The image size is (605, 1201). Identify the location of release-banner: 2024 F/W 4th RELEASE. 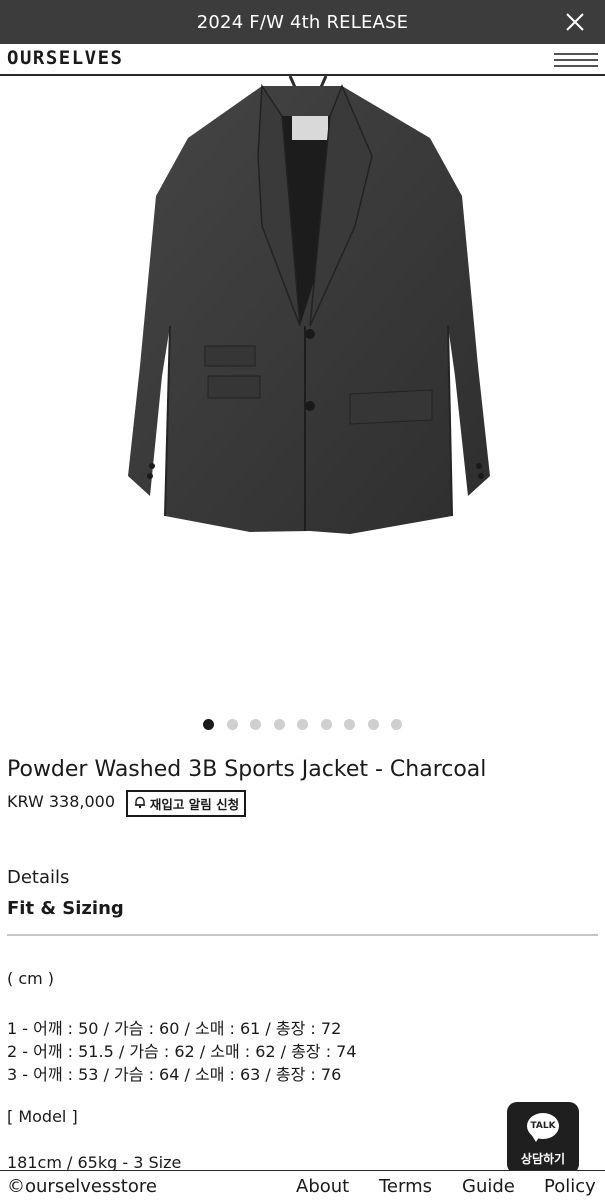
(302, 22).